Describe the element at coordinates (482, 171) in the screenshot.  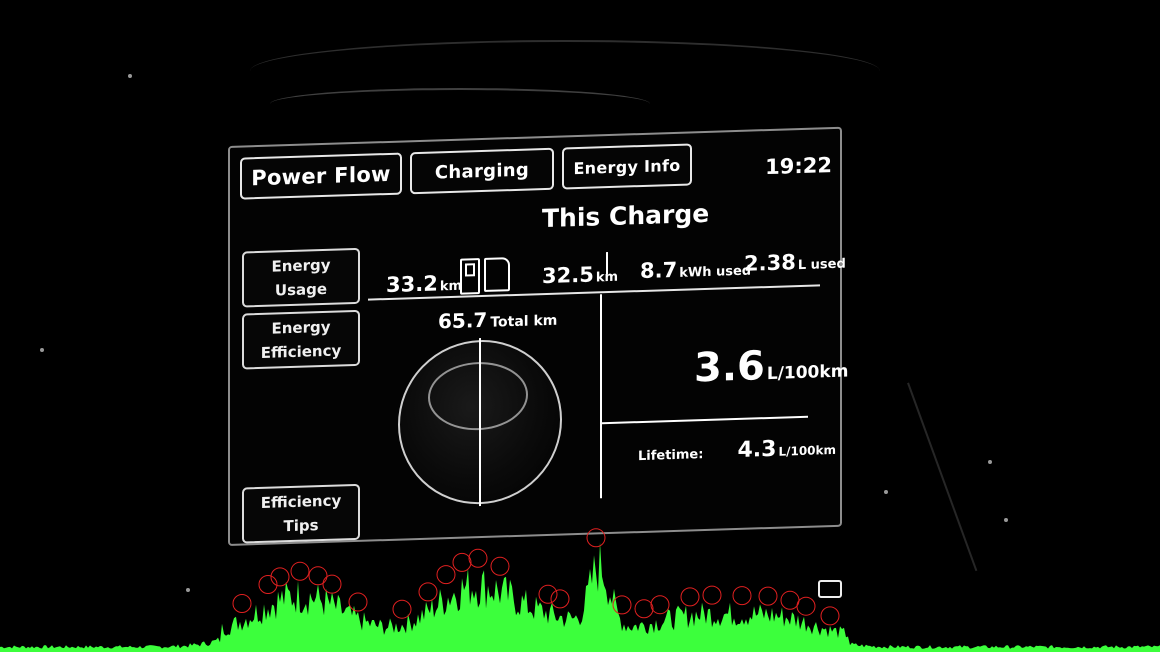
I see `tab-charging: Charging` at that location.